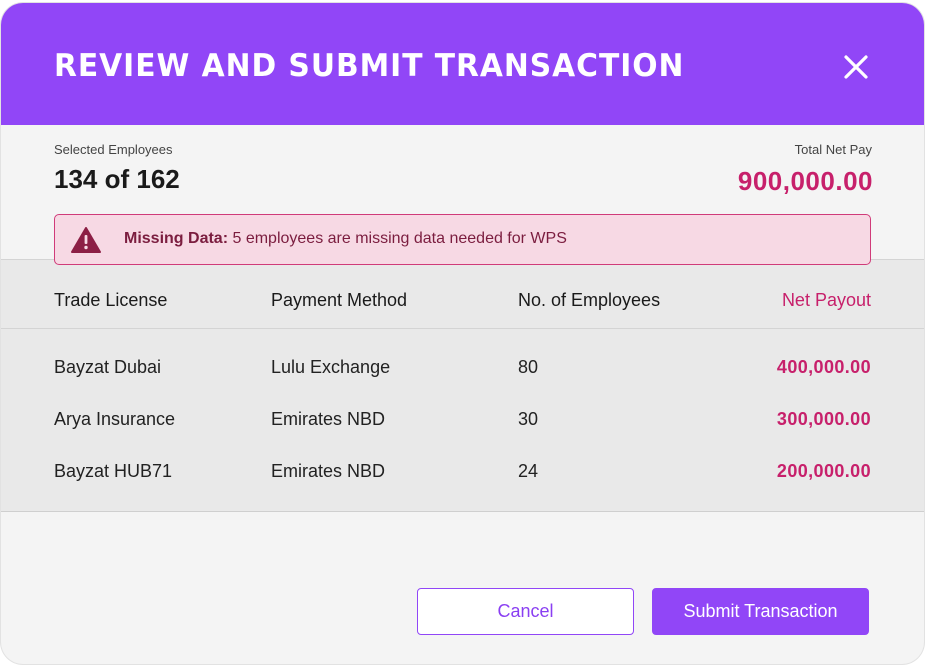 The width and height of the screenshot is (926, 667). I want to click on selected-employees-value: 134 of 162, so click(117, 179).